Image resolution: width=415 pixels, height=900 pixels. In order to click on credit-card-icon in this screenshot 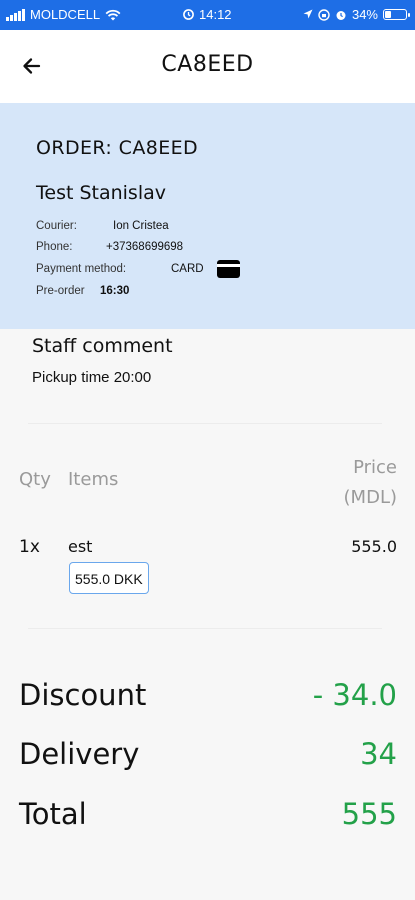, I will do `click(228, 269)`.